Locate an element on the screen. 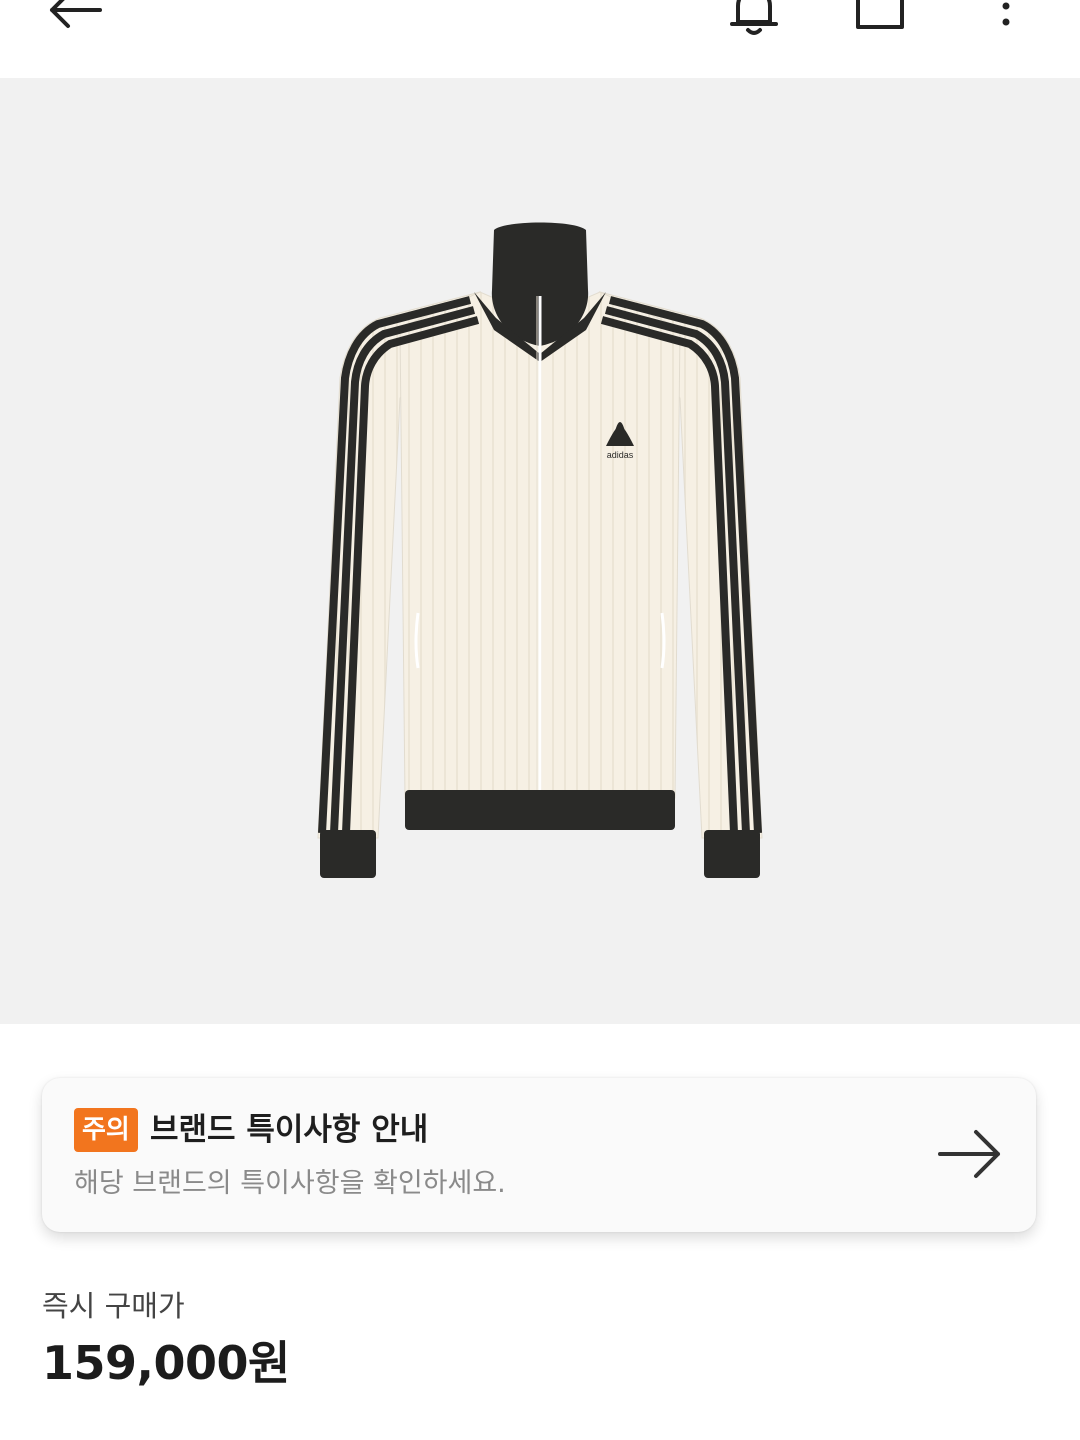  caution-badge: 주의 is located at coordinates (106, 1130).